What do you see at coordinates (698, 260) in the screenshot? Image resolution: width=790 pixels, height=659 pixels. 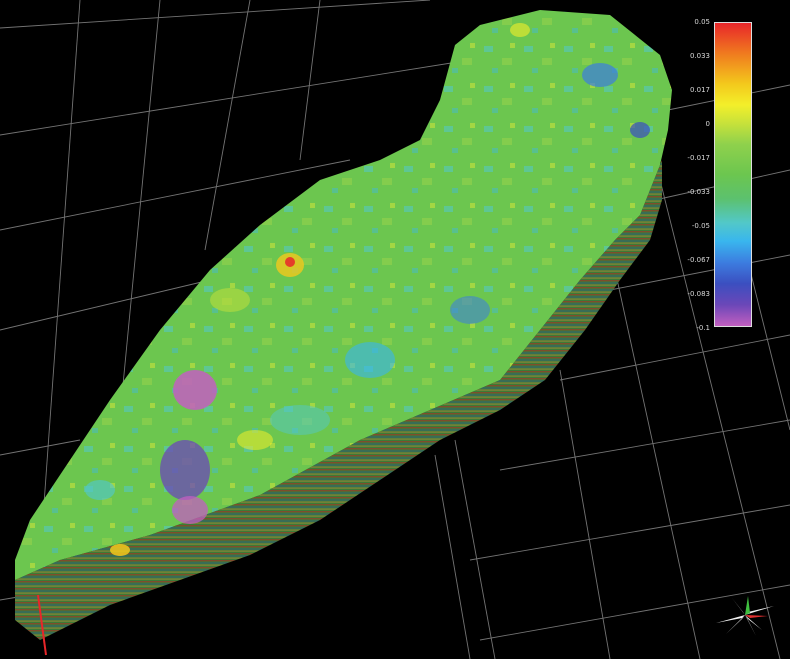 I see `legend-tick: -0.067` at bounding box center [698, 260].